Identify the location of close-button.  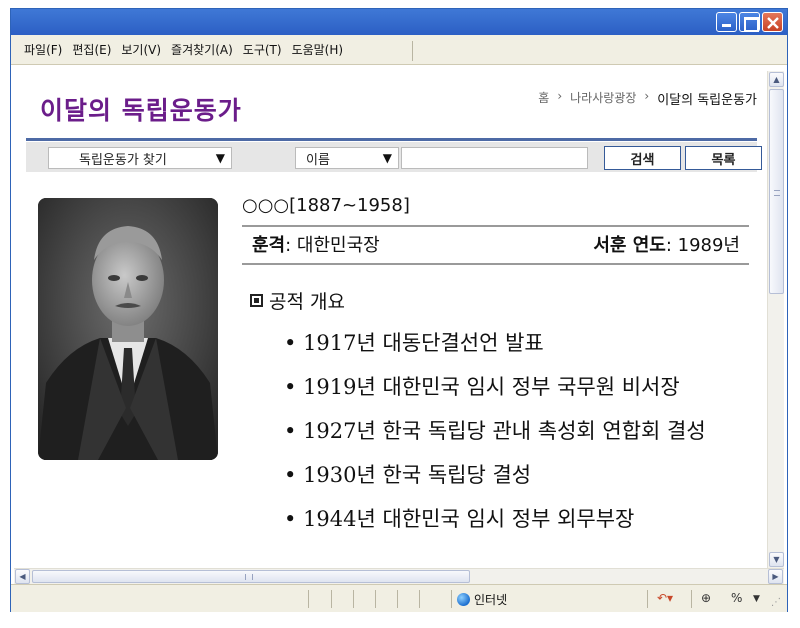
(772, 22).